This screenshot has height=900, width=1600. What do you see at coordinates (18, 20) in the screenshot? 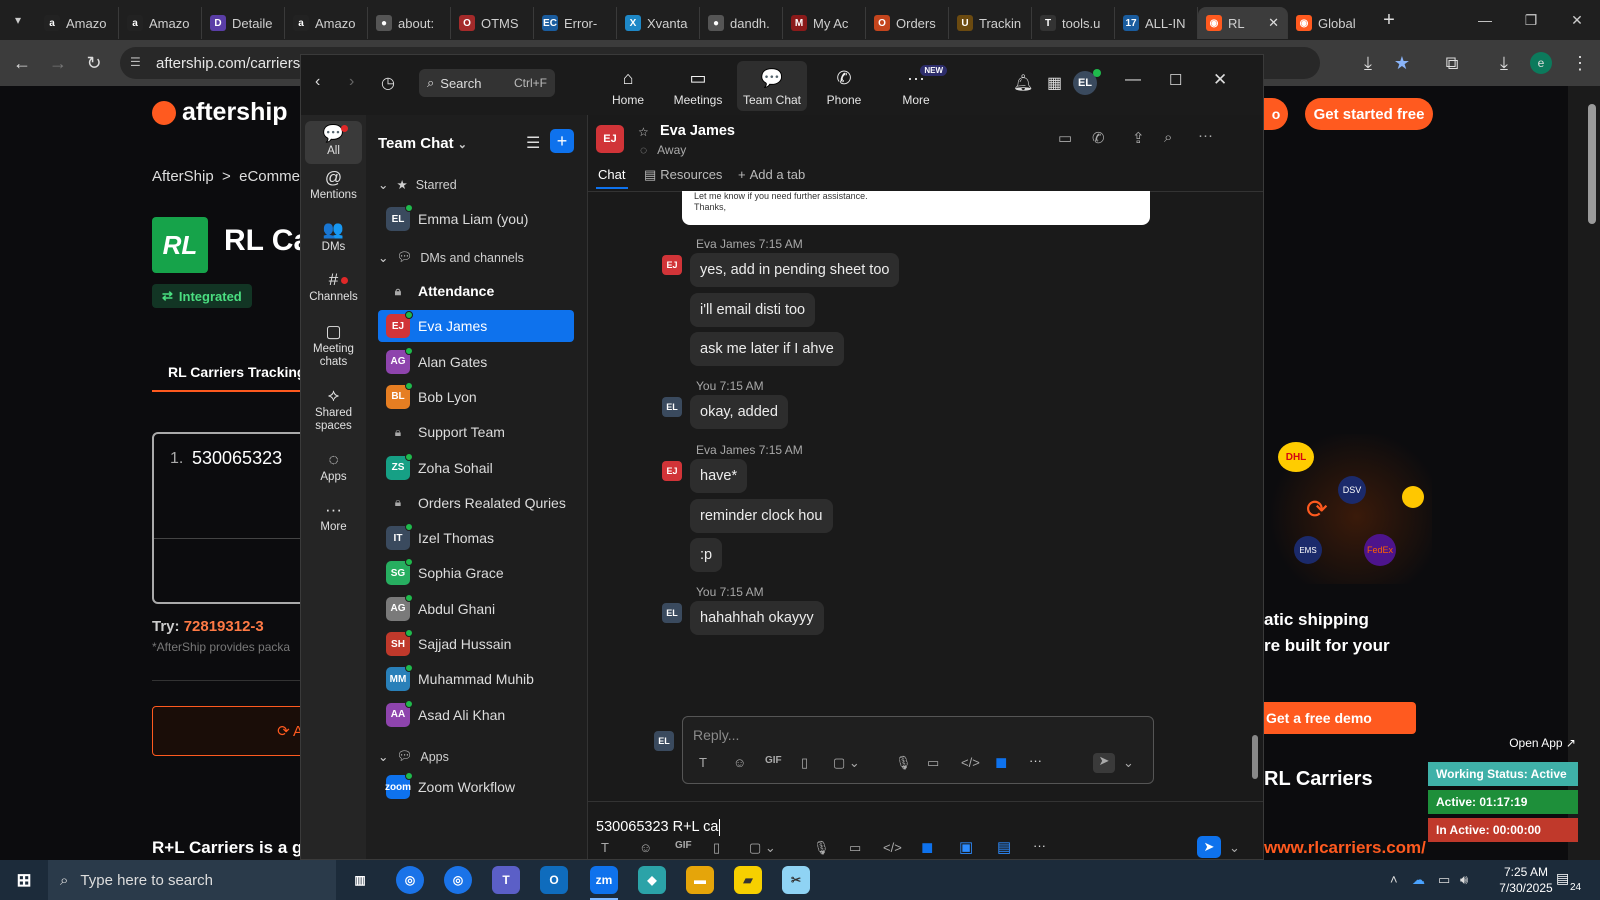
I see `tab-search-chevron-icon: ▾` at bounding box center [18, 20].